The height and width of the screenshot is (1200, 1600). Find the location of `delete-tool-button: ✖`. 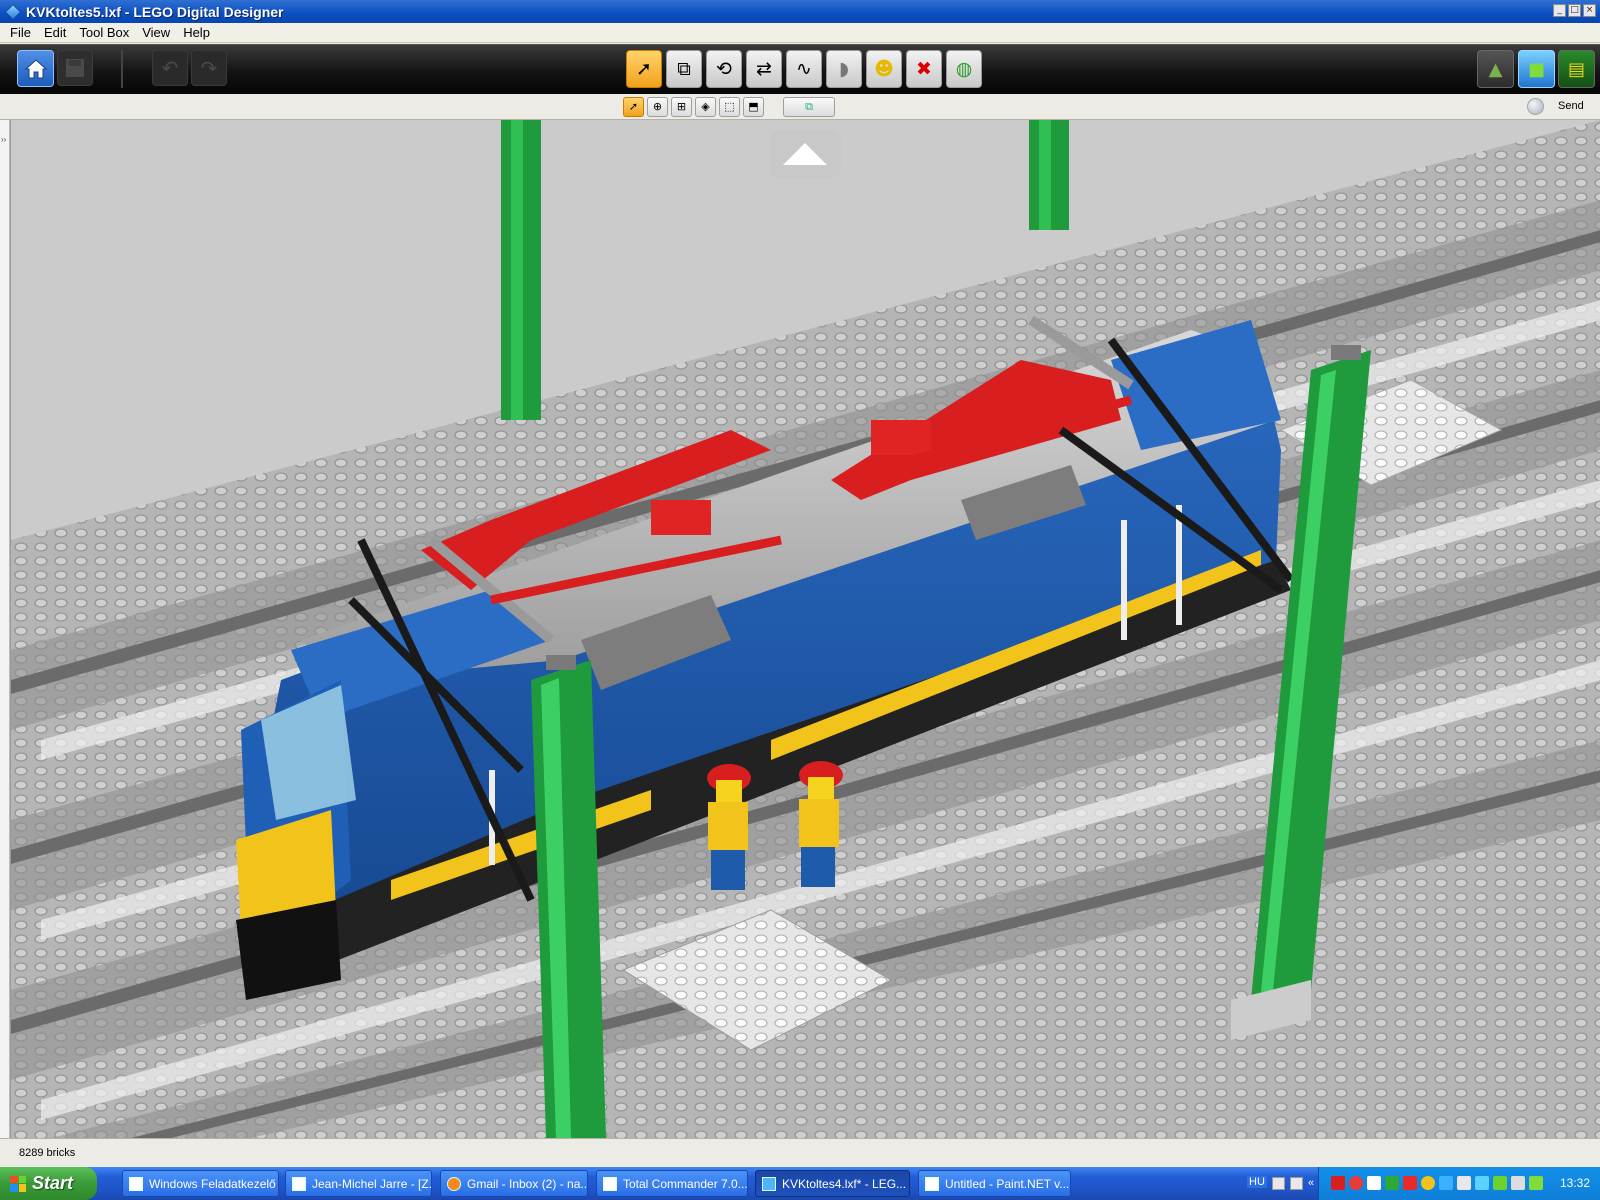

delete-tool-button: ✖ is located at coordinates (924, 69).